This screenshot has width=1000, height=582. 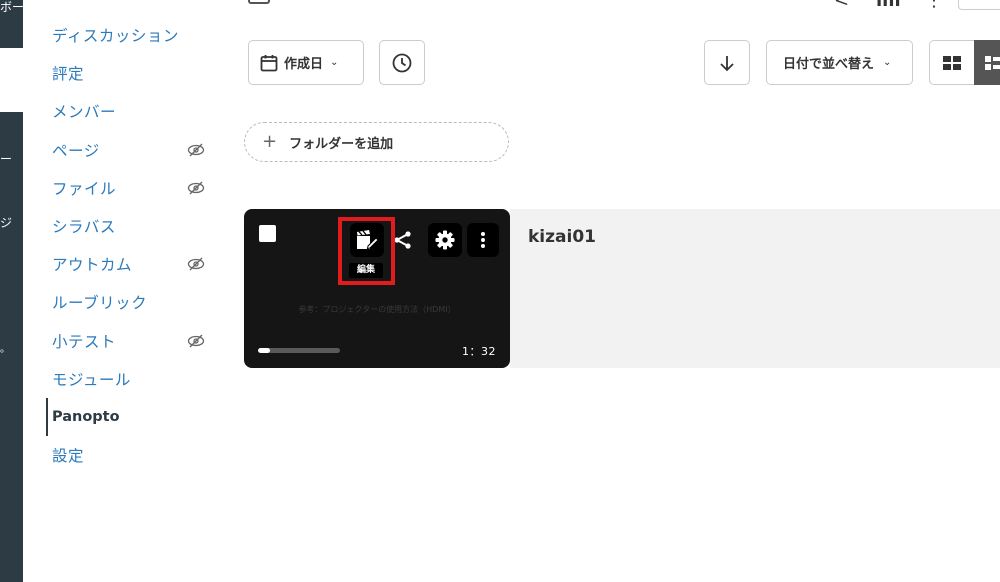 I want to click on sort-by-label: 日付で並べ替え, so click(x=829, y=64).